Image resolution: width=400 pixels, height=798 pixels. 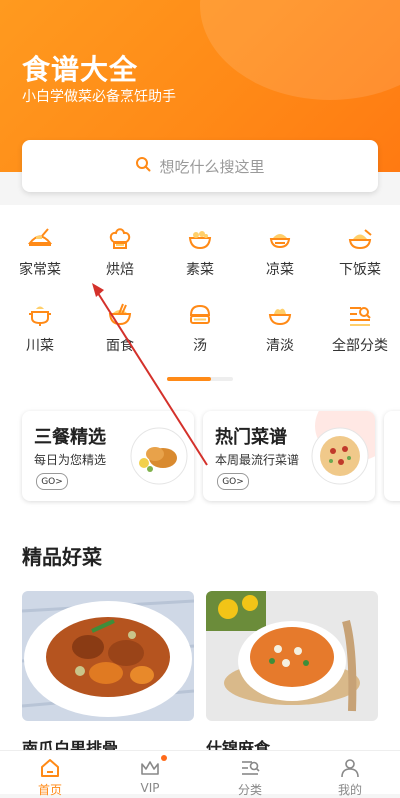 What do you see at coordinates (120, 346) in the screenshot?
I see `category-label: 面食` at bounding box center [120, 346].